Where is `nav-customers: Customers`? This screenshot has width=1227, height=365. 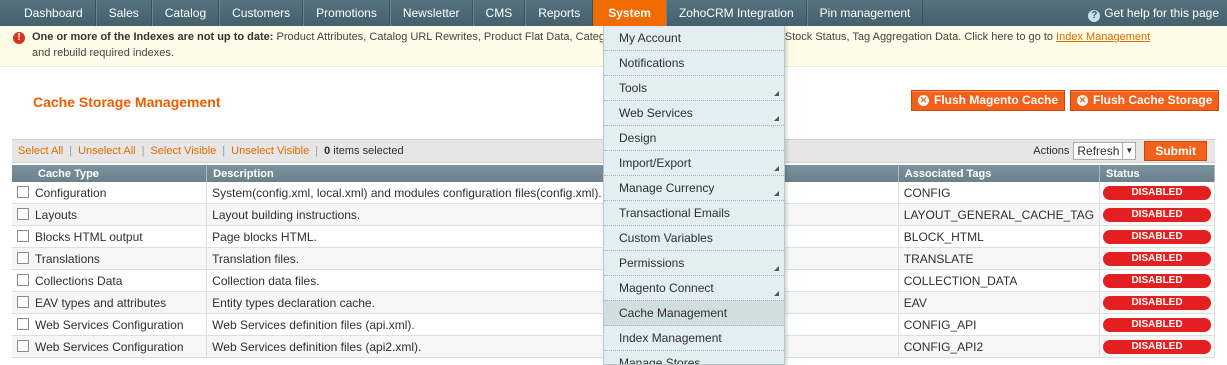
nav-customers: Customers is located at coordinates (261, 13).